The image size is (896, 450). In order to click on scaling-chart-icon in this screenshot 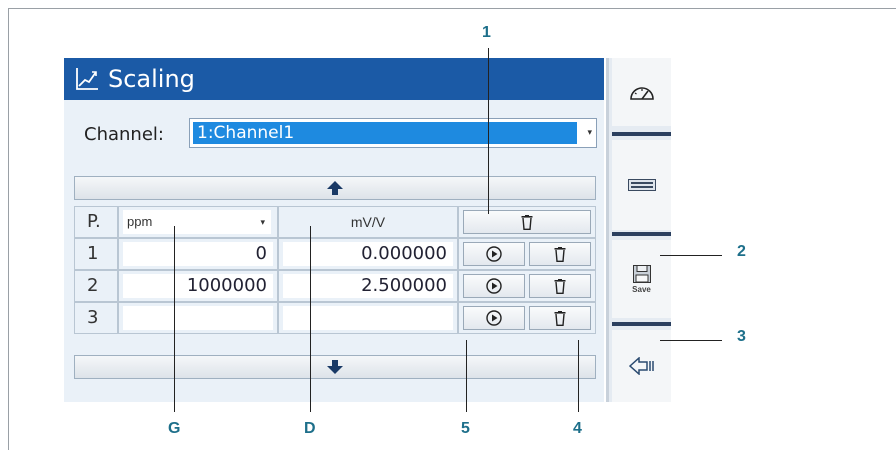, I will do `click(87, 79)`.